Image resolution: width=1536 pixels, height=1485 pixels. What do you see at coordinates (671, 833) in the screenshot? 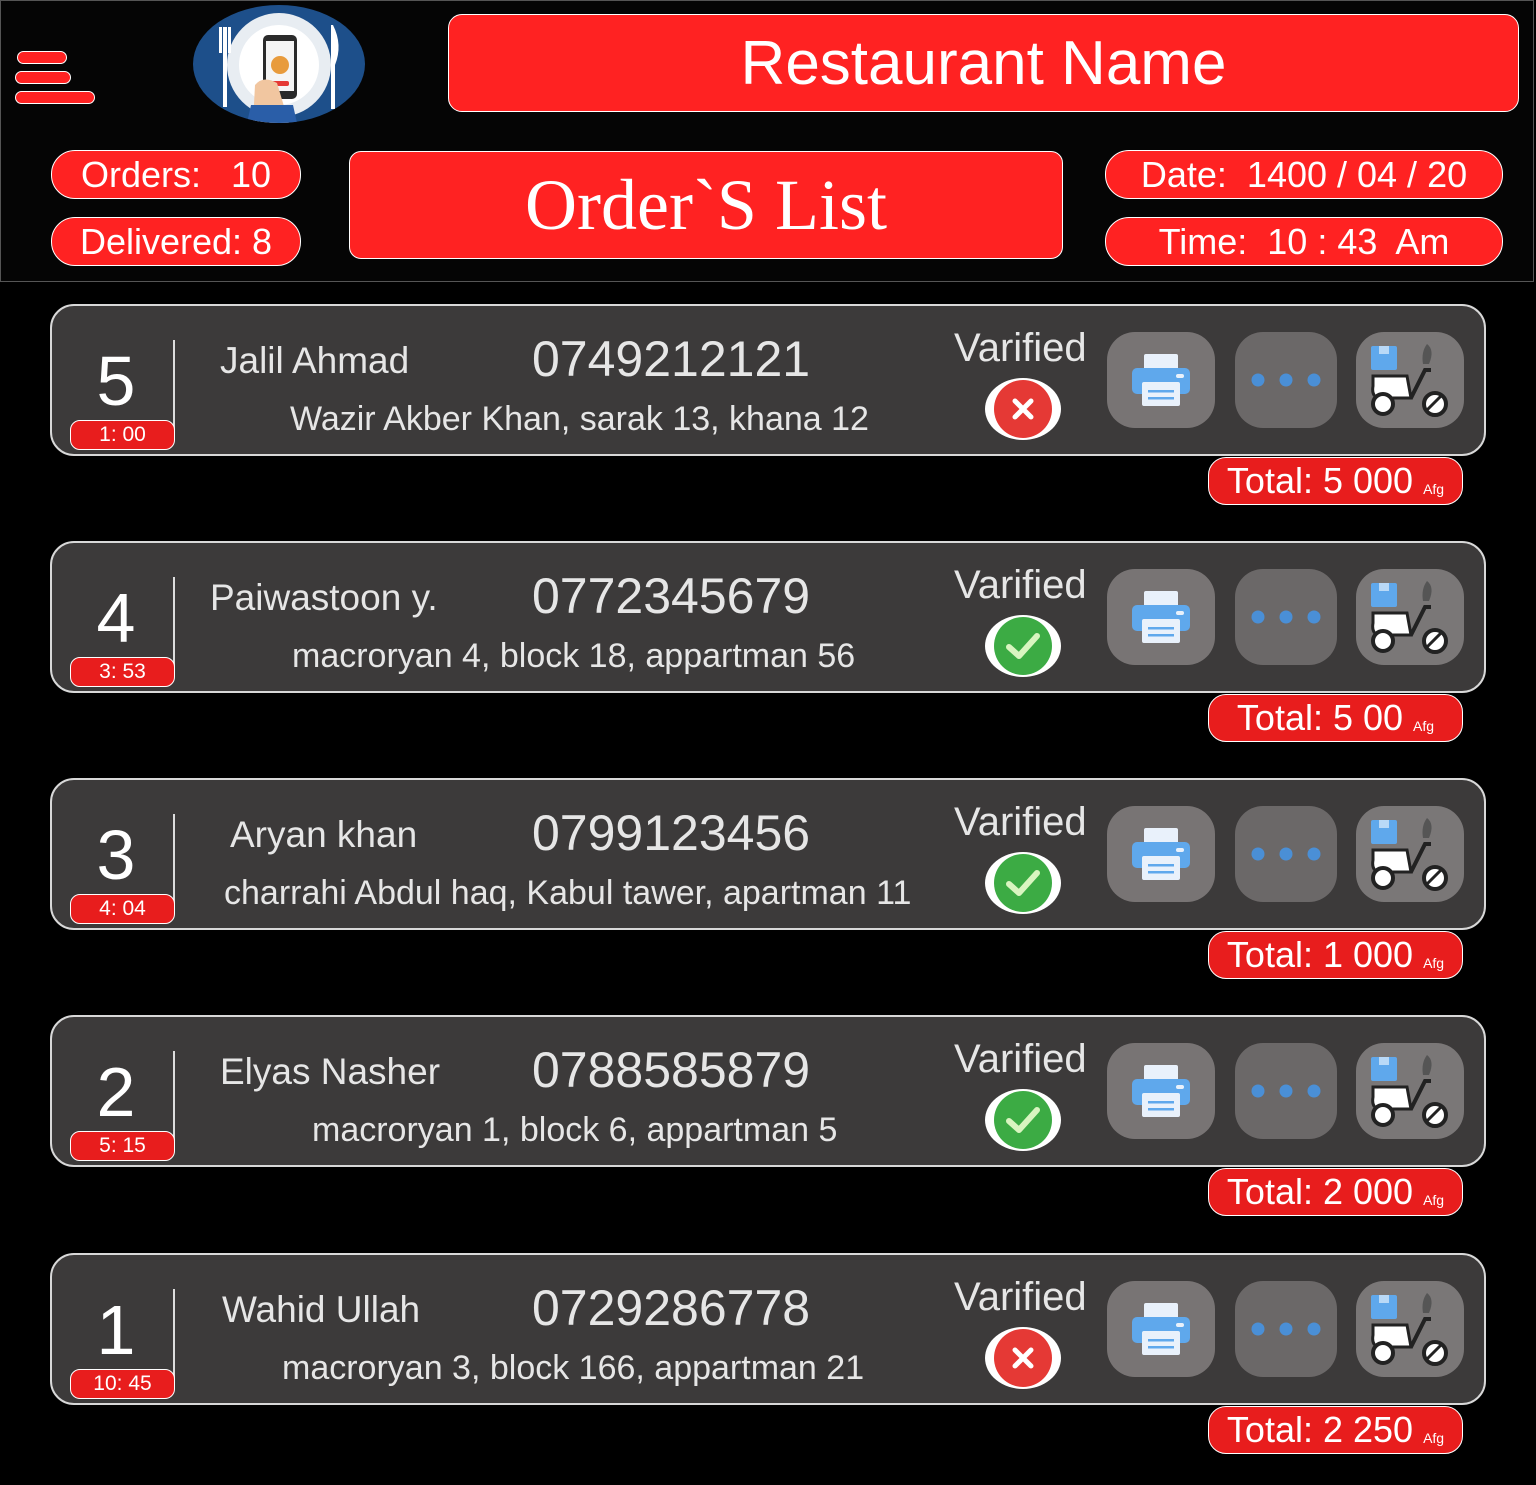
I see `customer-phone: 0799123456` at bounding box center [671, 833].